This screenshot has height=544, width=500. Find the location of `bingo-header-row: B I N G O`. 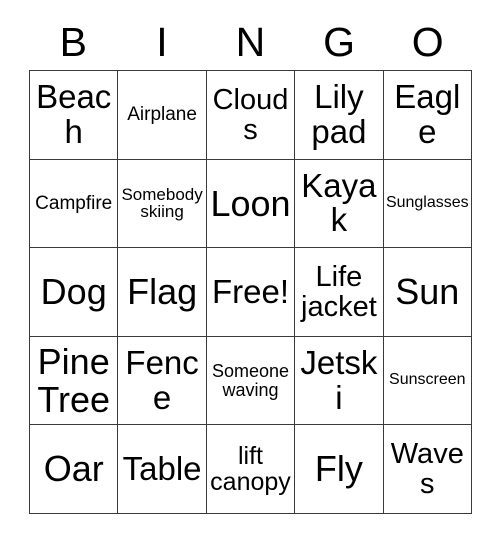

bingo-header-row: B I N G O is located at coordinates (250, 42).